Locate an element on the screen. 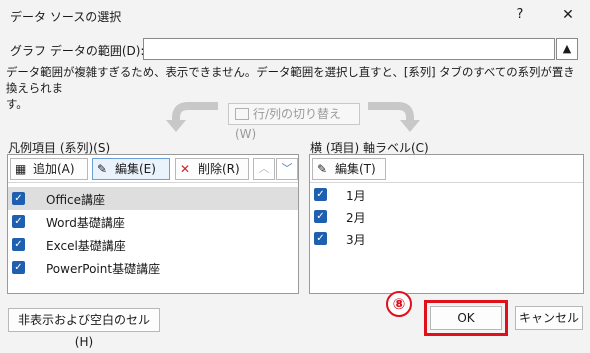 The height and width of the screenshot is (353, 590). chevron-up-icon: ︿ is located at coordinates (264, 168).